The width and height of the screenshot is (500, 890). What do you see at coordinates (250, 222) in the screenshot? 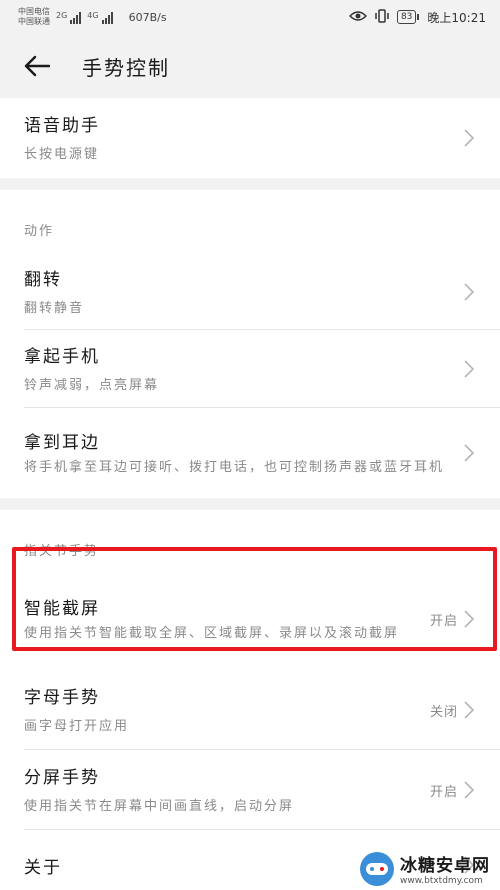
I see `section-label-actions: 动作` at bounding box center [250, 222].